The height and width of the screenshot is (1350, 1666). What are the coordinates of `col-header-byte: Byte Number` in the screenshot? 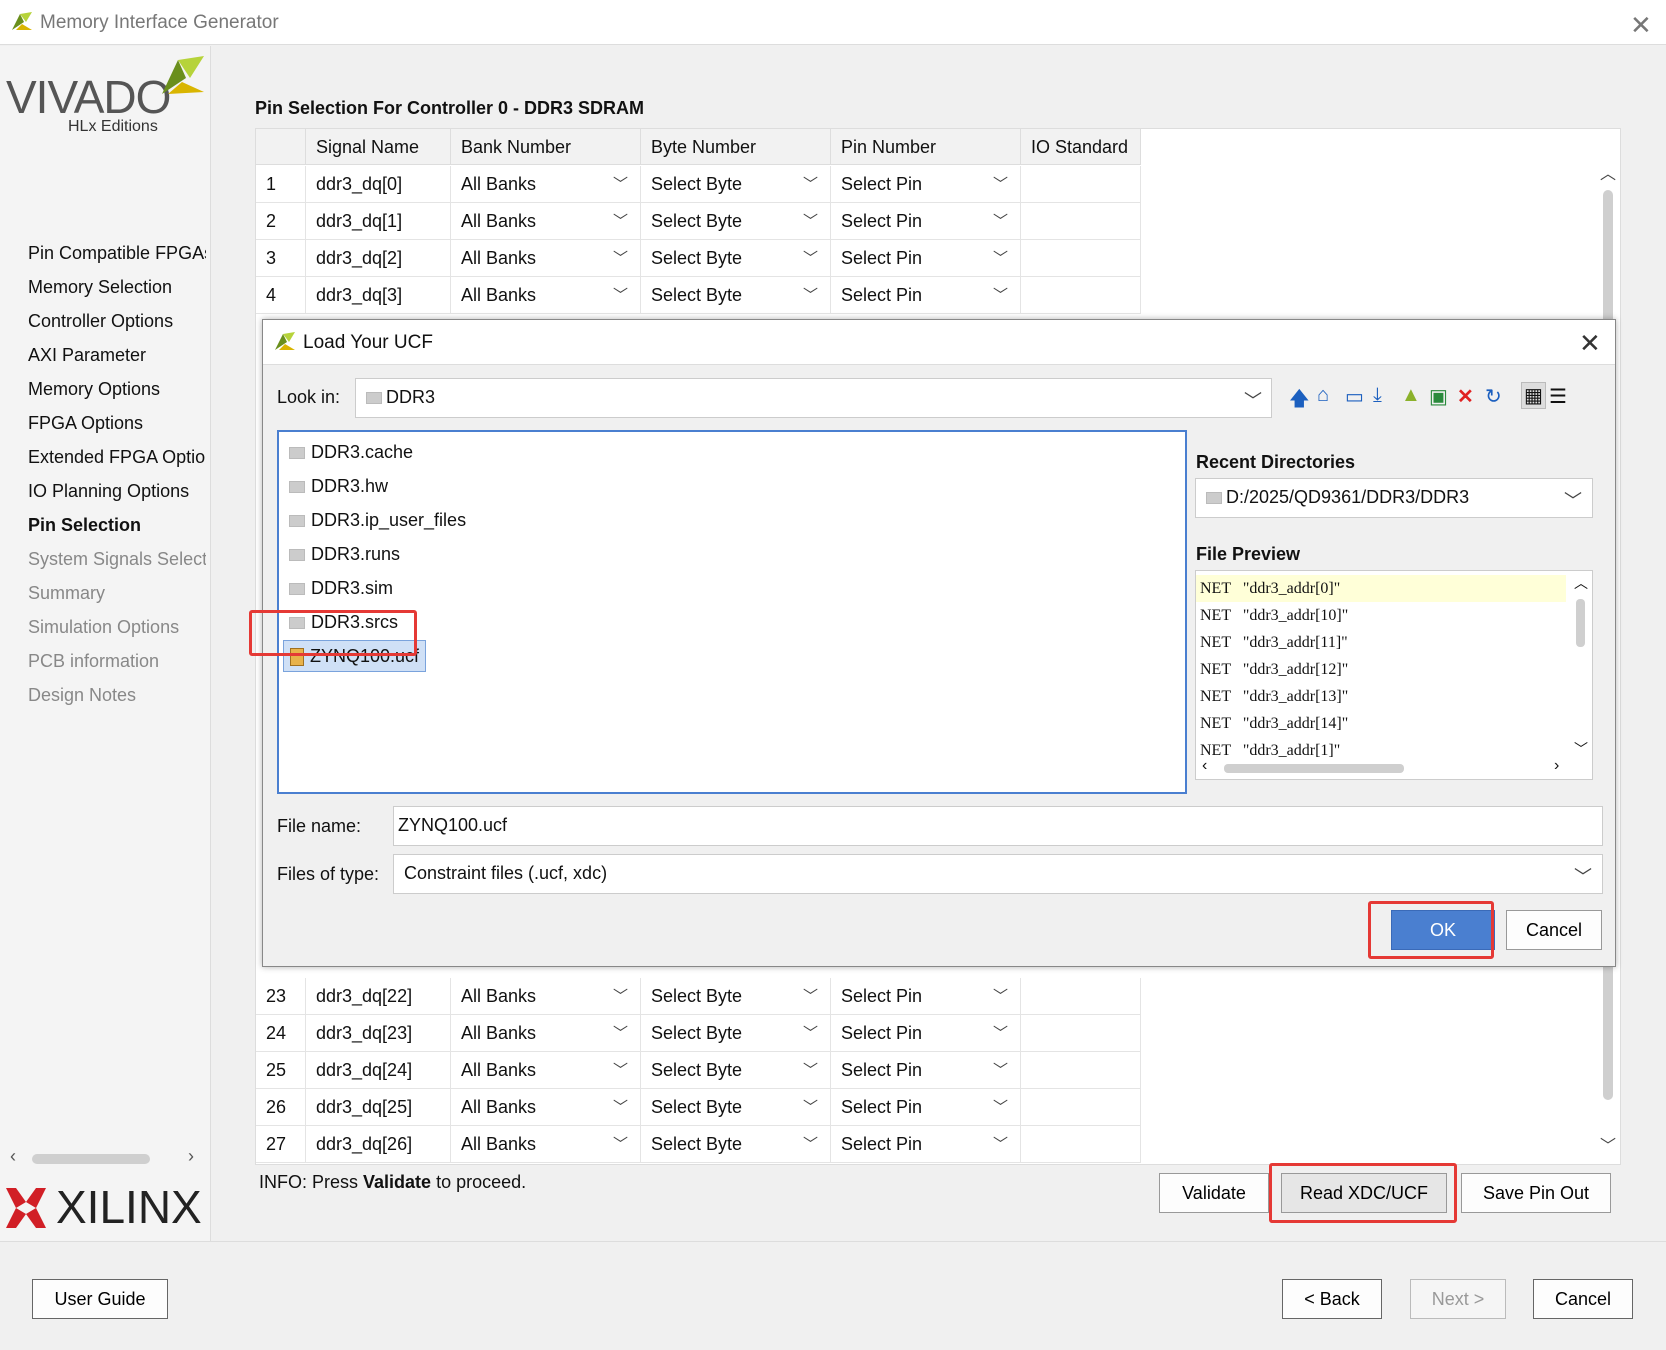 It's located at (736, 147).